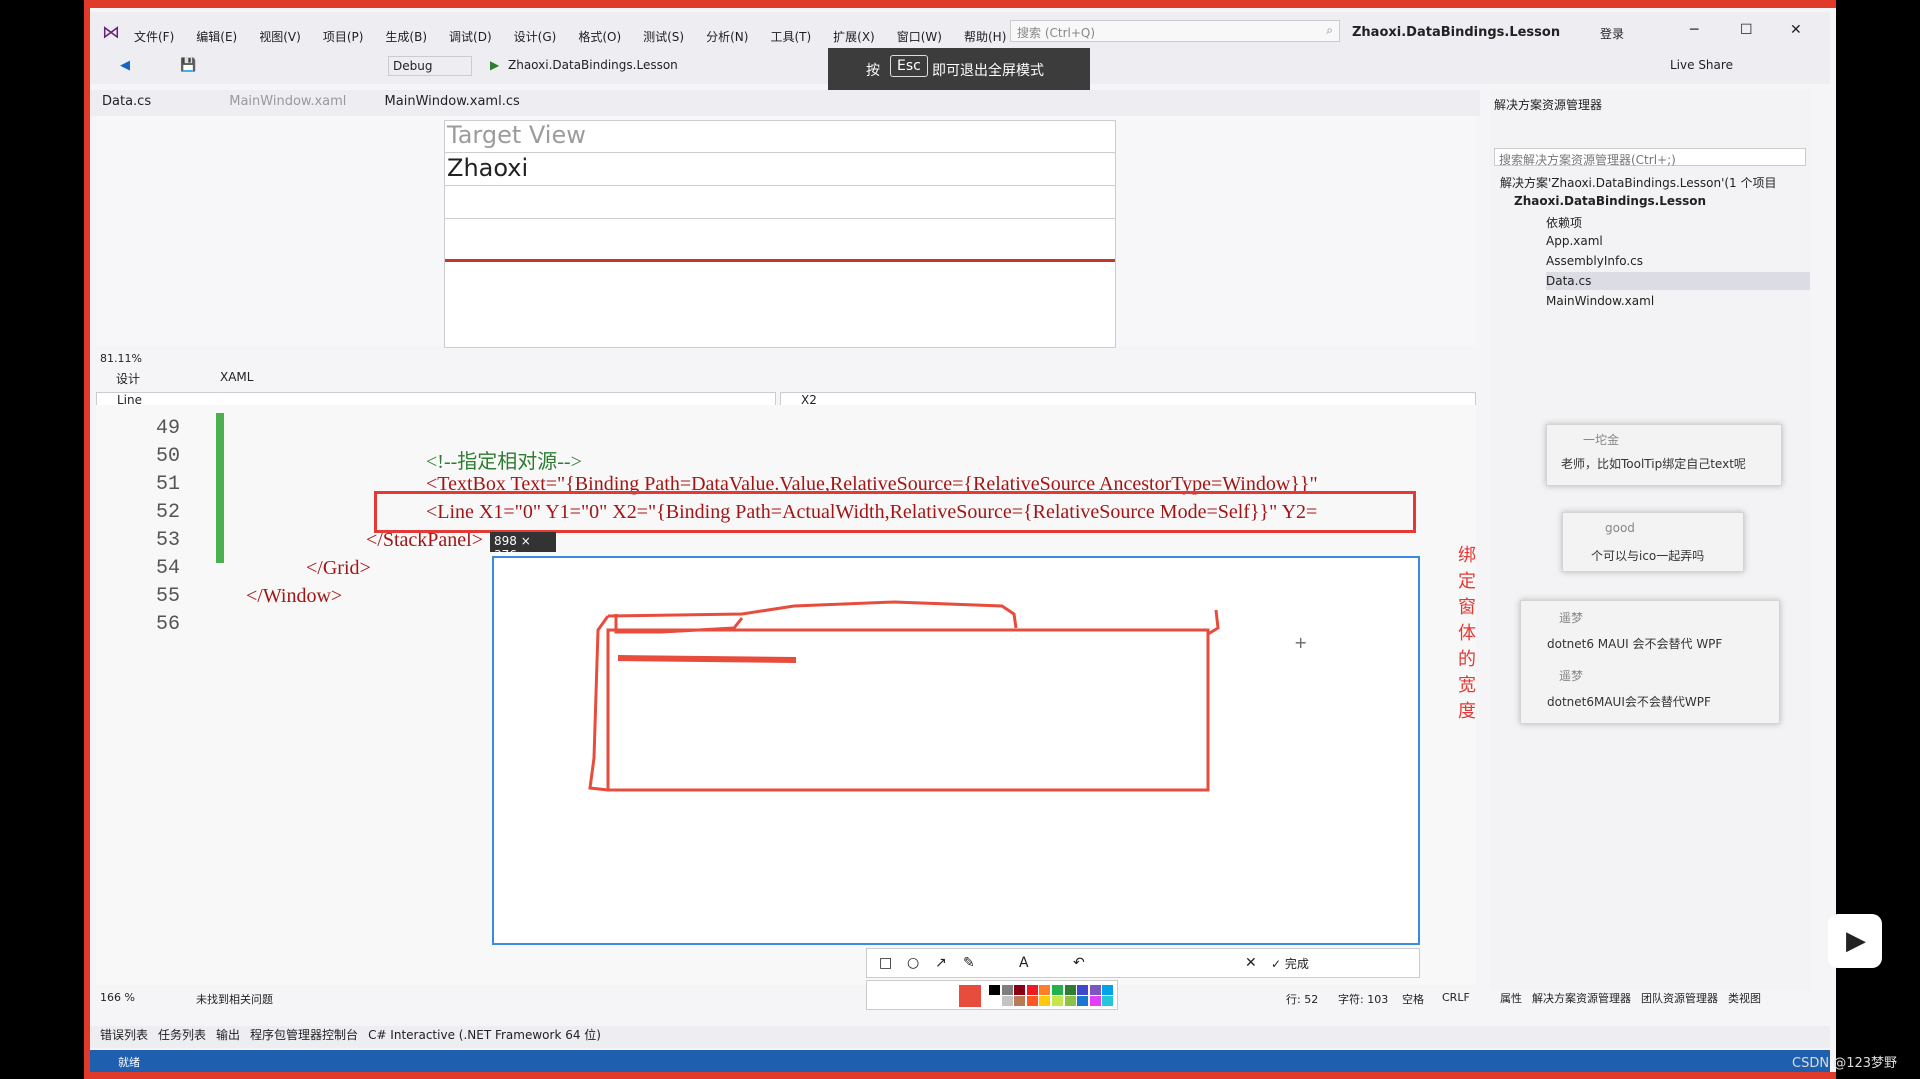 Image resolution: width=1920 pixels, height=1079 pixels. I want to click on right-tab: 属性, so click(1511, 998).